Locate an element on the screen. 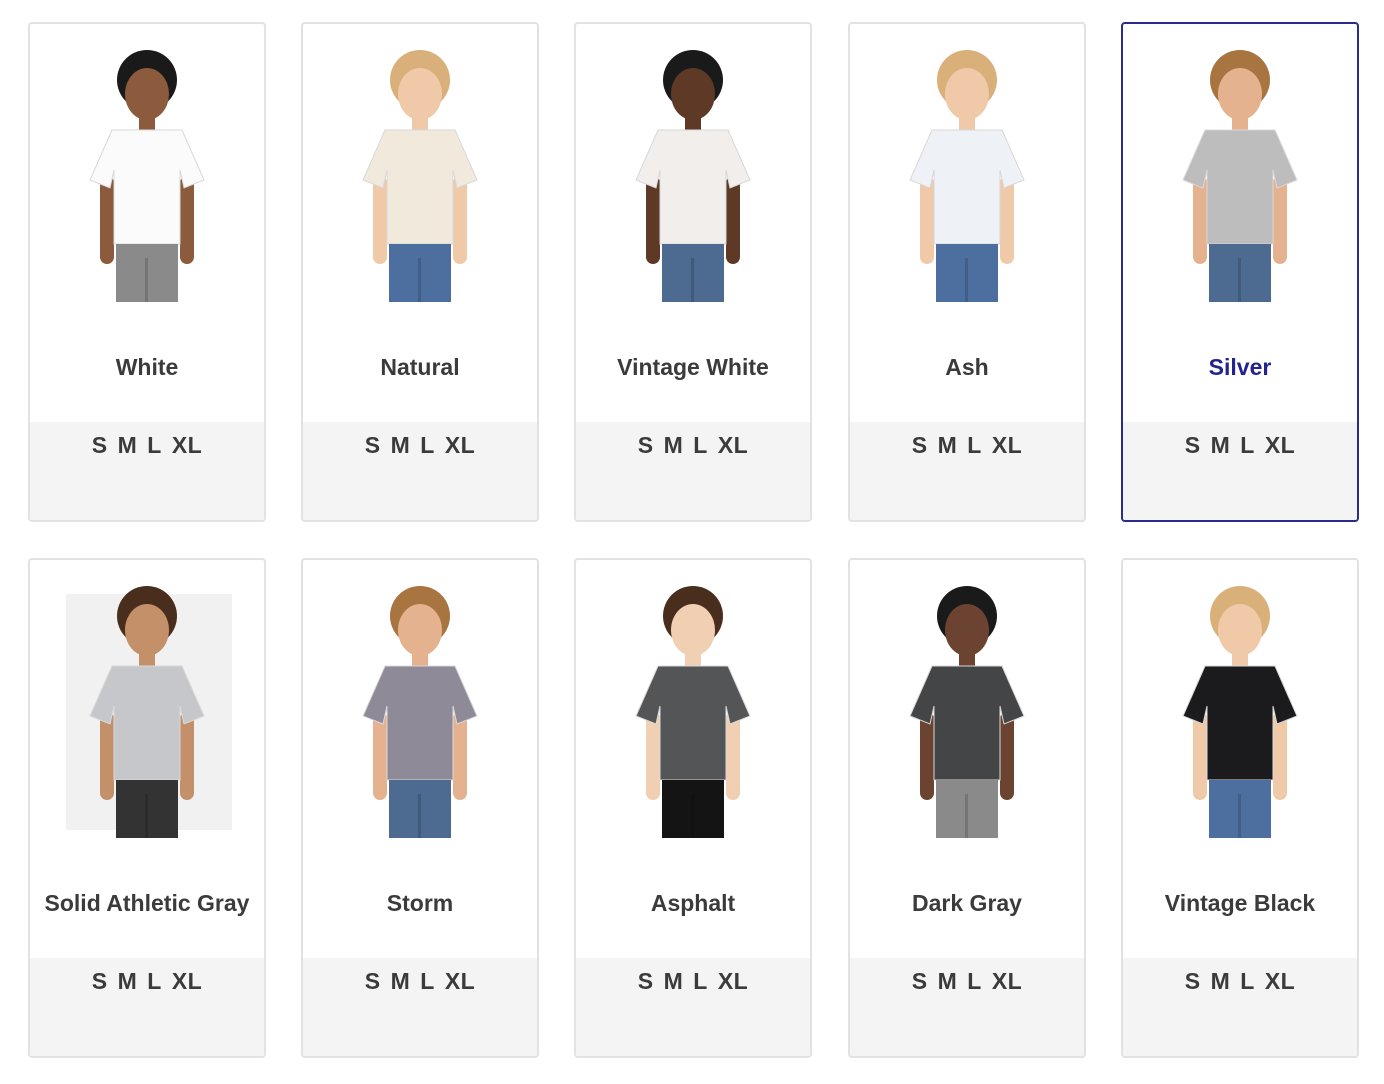 This screenshot has height=1084, width=1384. color-swatch-card: Silver S M L XL is located at coordinates (1240, 272).